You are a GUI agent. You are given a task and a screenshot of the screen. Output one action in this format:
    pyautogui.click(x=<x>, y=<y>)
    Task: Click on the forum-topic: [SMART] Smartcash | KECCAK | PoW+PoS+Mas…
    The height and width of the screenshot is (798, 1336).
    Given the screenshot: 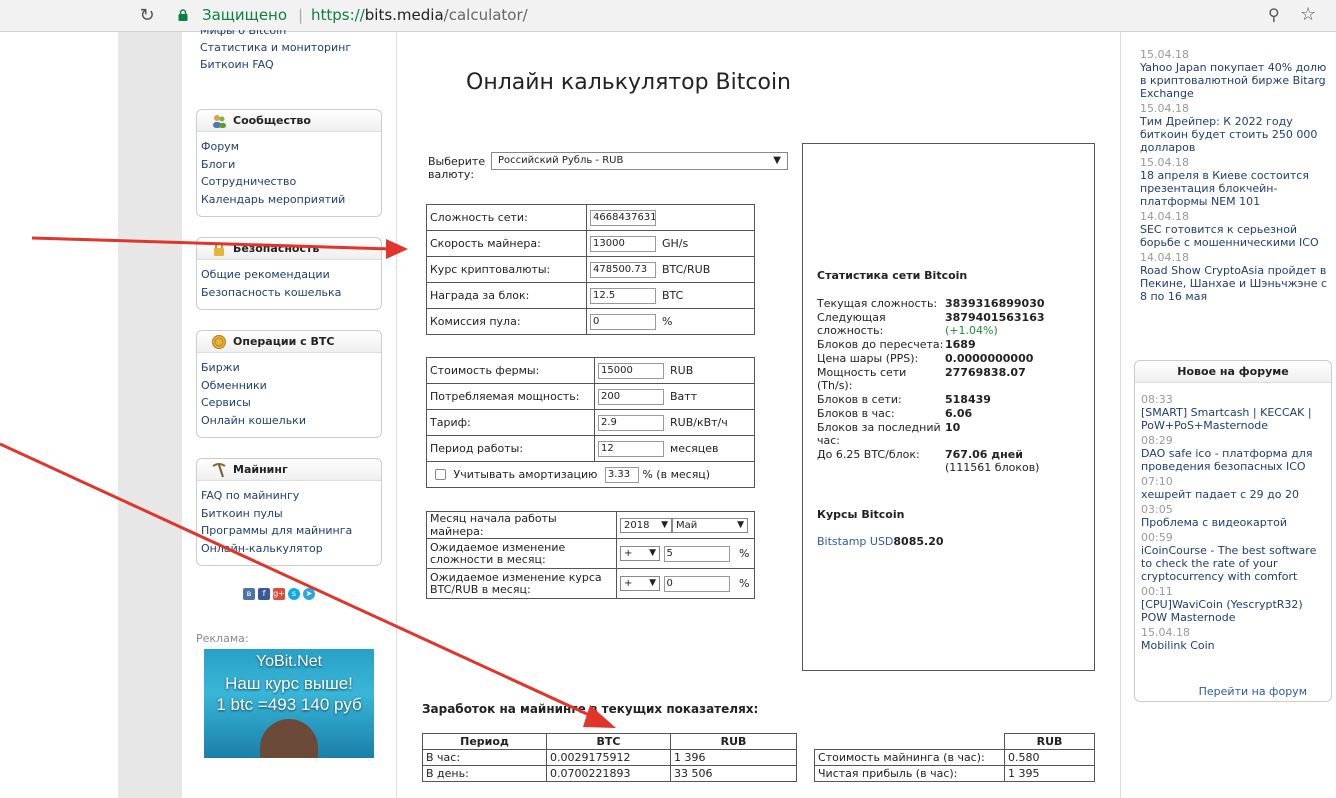 What is the action you would take?
    pyautogui.click(x=1234, y=419)
    